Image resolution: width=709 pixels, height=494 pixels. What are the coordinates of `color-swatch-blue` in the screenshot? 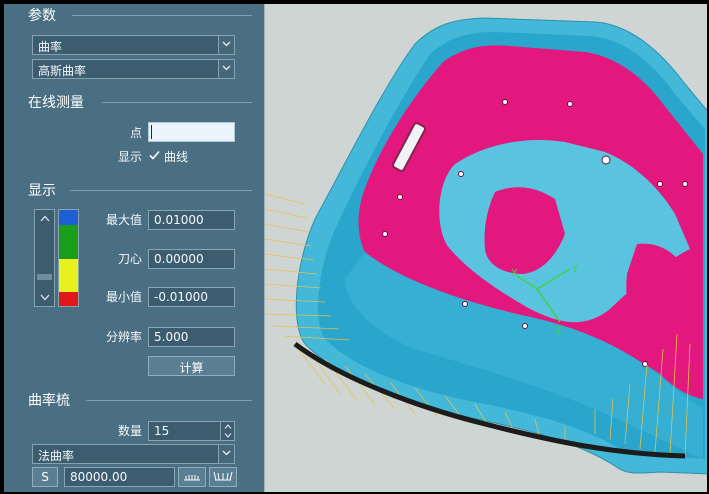 It's located at (68, 217).